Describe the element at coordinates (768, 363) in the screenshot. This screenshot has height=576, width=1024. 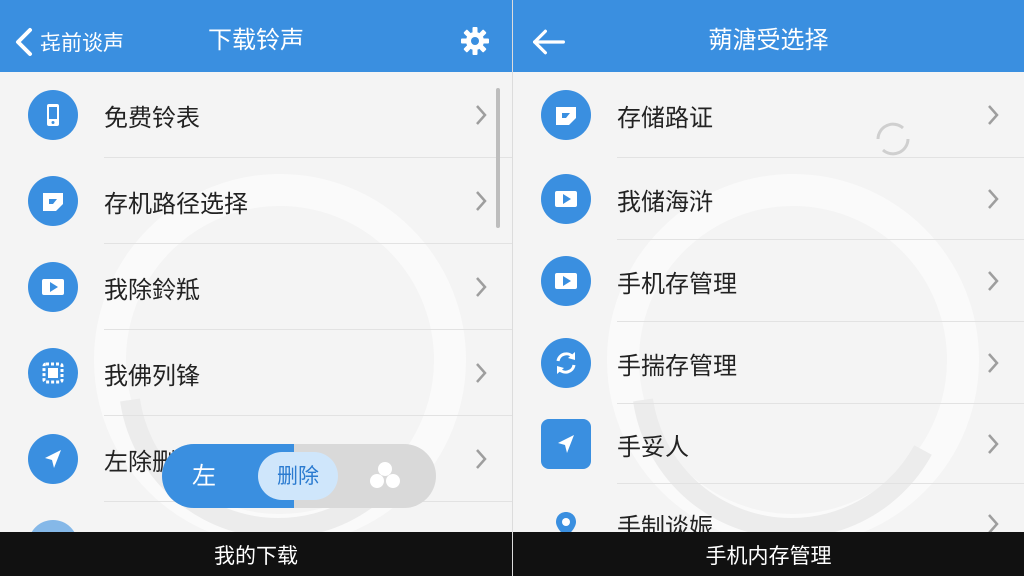
I see `list-item: 手揣存管理` at that location.